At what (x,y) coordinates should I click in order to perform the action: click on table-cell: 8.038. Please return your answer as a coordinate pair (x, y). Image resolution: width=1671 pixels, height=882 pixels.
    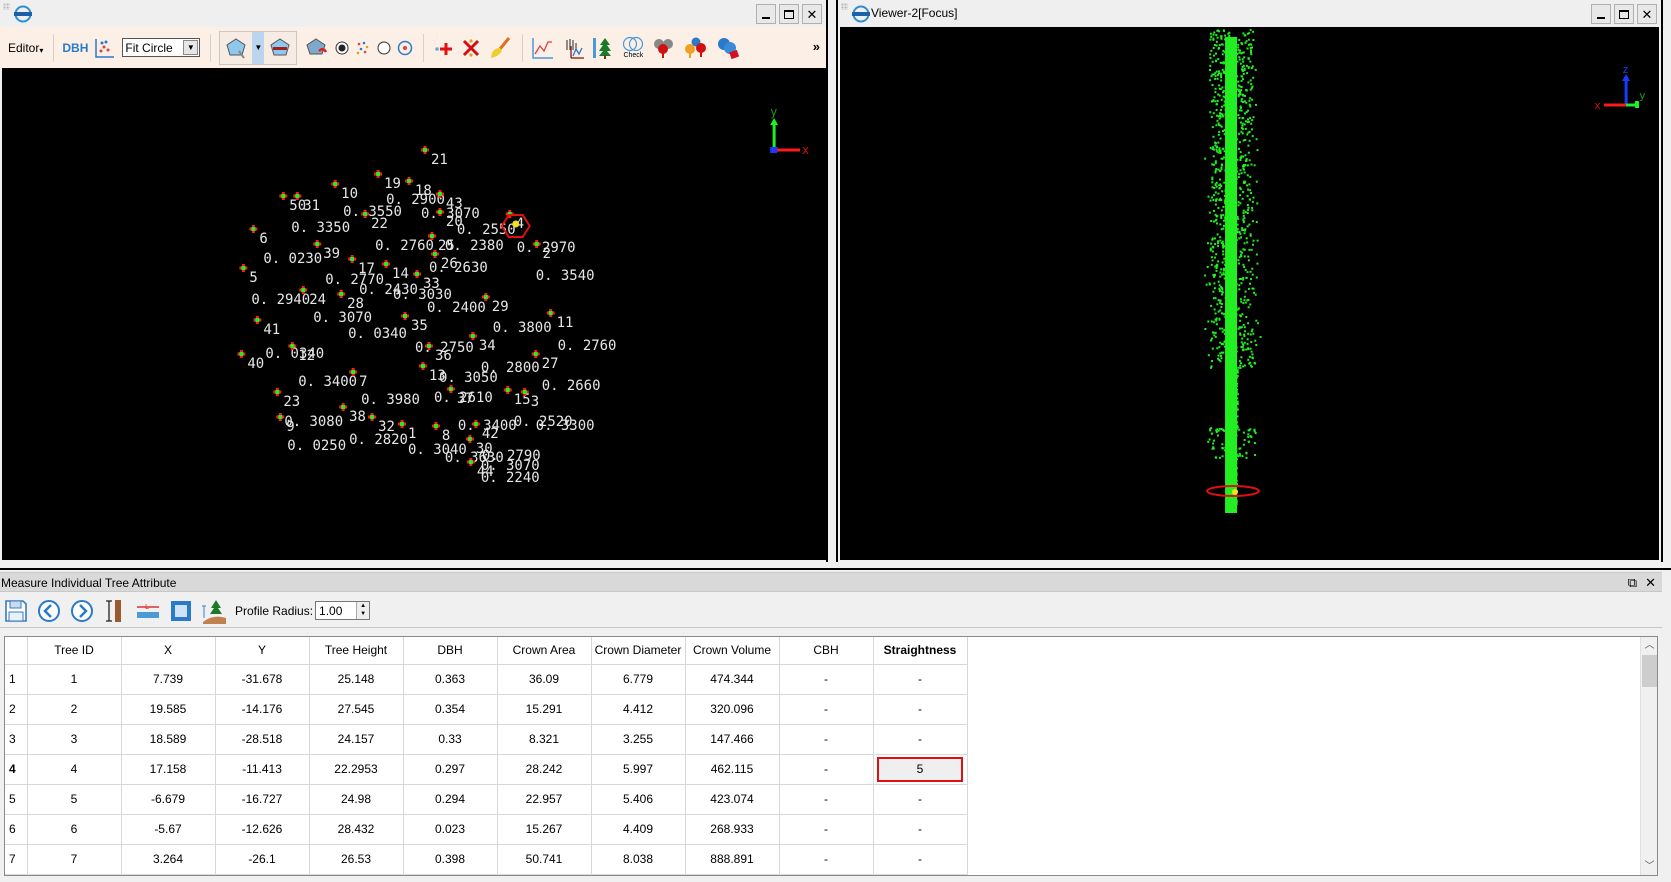
    Looking at the image, I should click on (638, 859).